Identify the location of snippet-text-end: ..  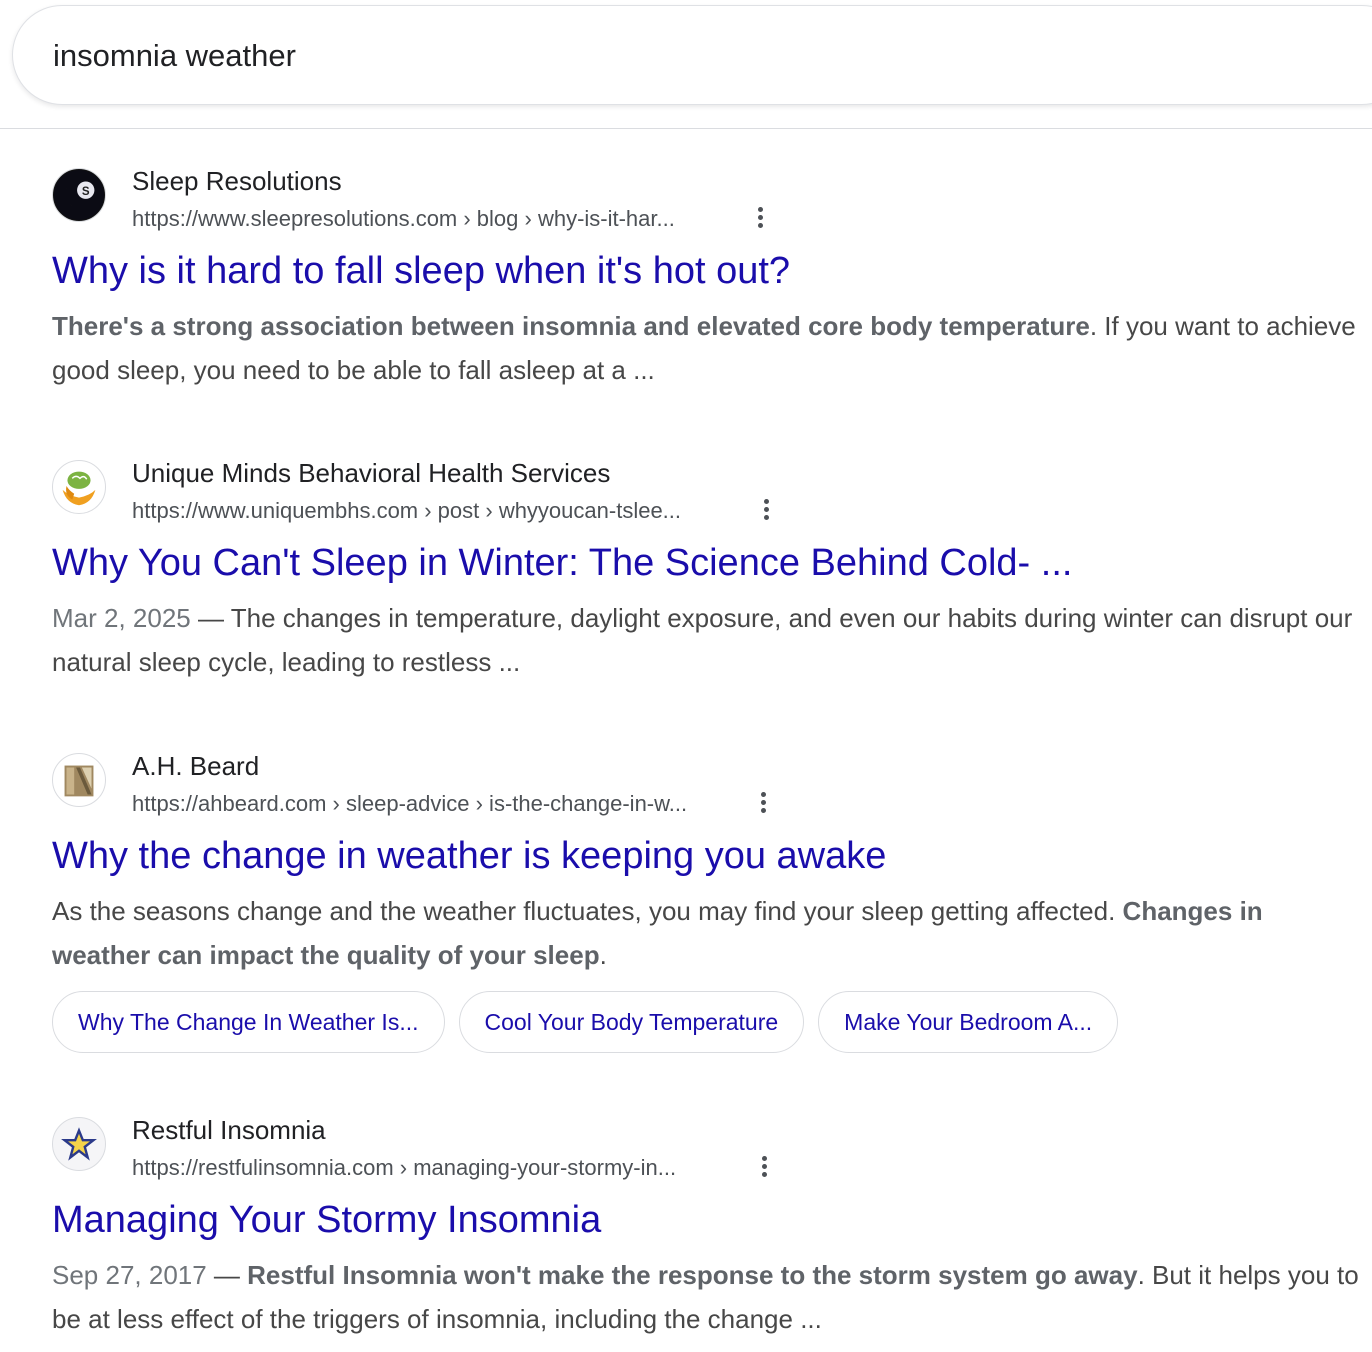
(603, 955).